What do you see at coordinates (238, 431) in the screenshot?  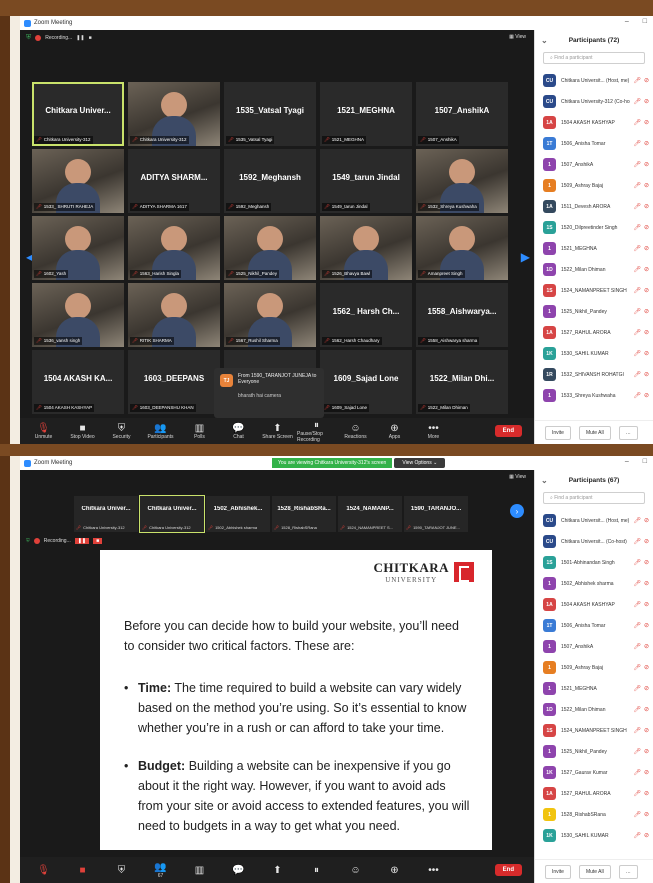 I see `toolbar-item: 💬 Chat` at bounding box center [238, 431].